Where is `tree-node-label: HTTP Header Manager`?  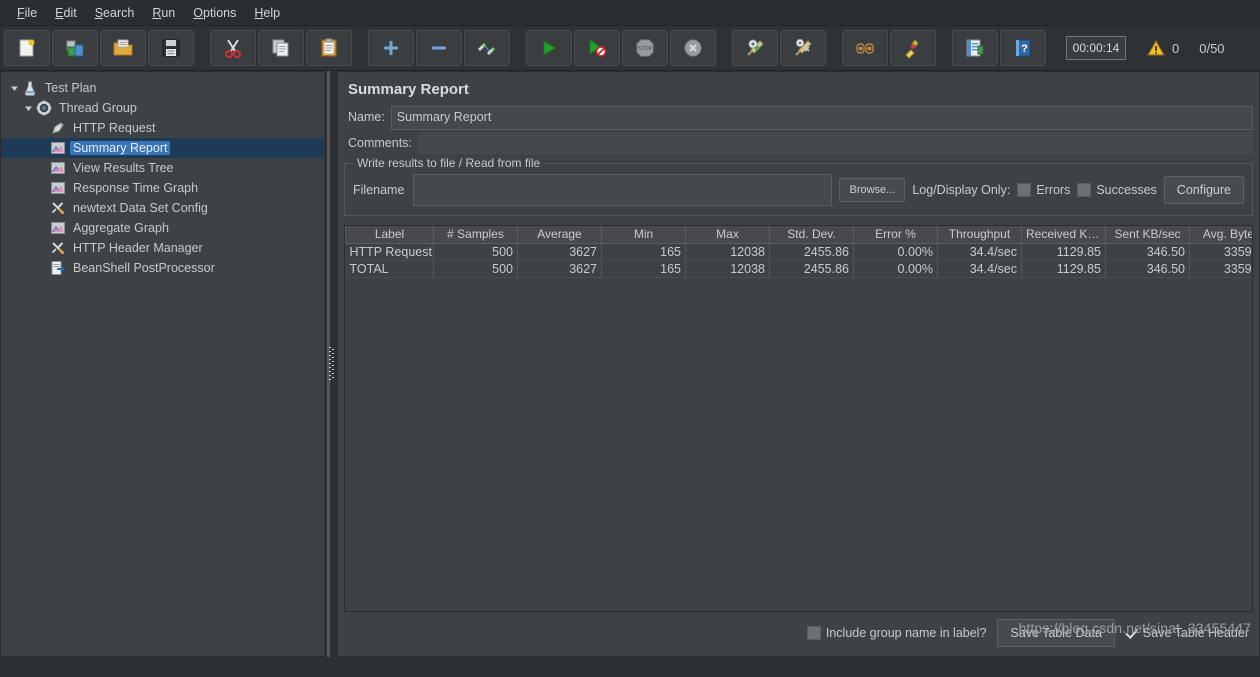 tree-node-label: HTTP Header Manager is located at coordinates (138, 248).